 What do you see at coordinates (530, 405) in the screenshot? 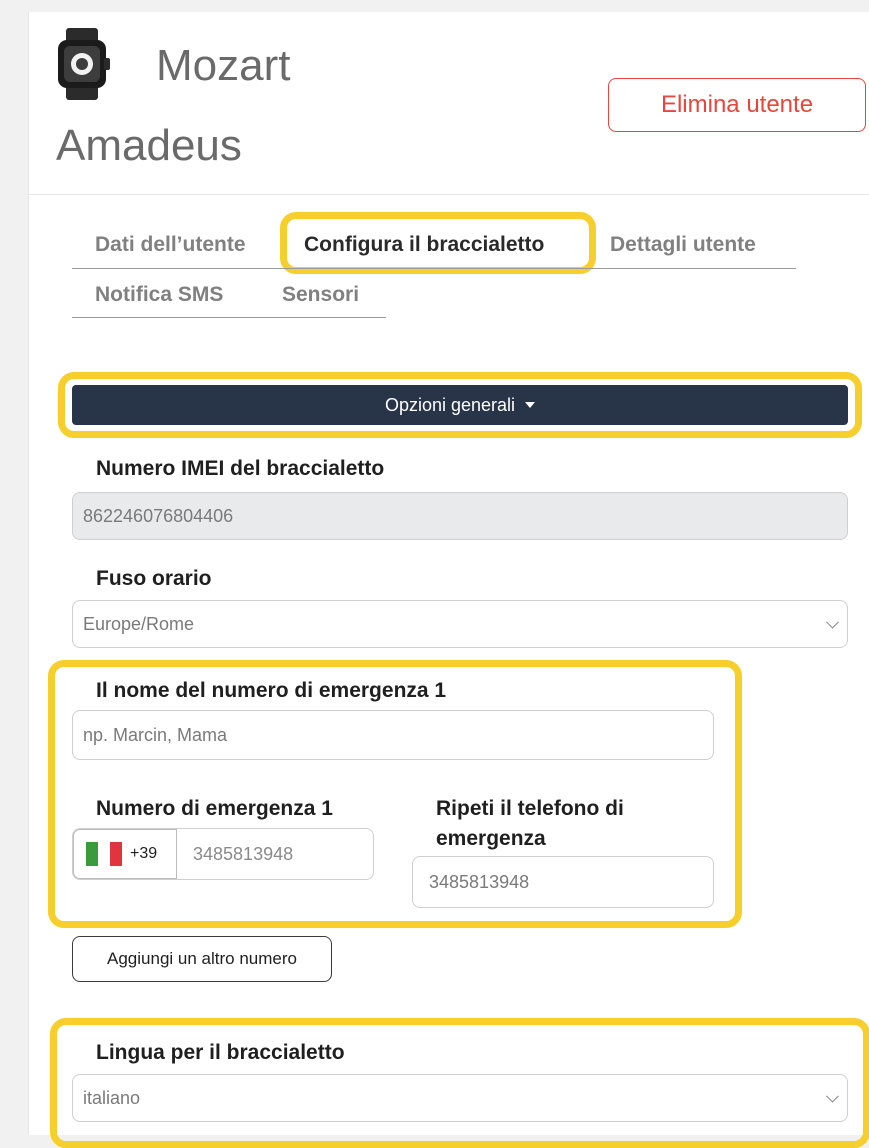
I see `caret-down-icon` at bounding box center [530, 405].